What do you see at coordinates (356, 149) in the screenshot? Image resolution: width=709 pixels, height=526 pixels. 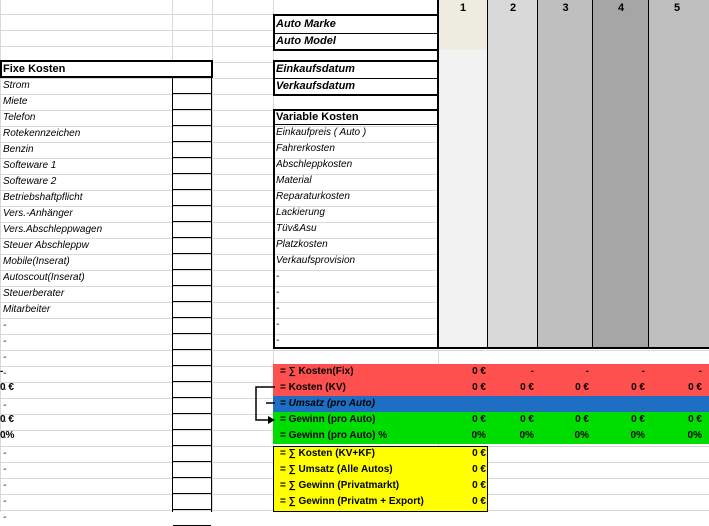 I see `variable-kosten-item: Fahrerkosten` at bounding box center [356, 149].